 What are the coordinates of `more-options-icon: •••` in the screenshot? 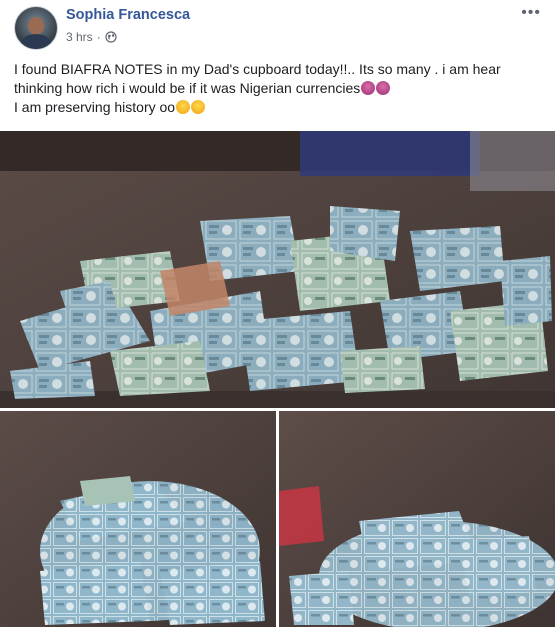 It's located at (531, 13).